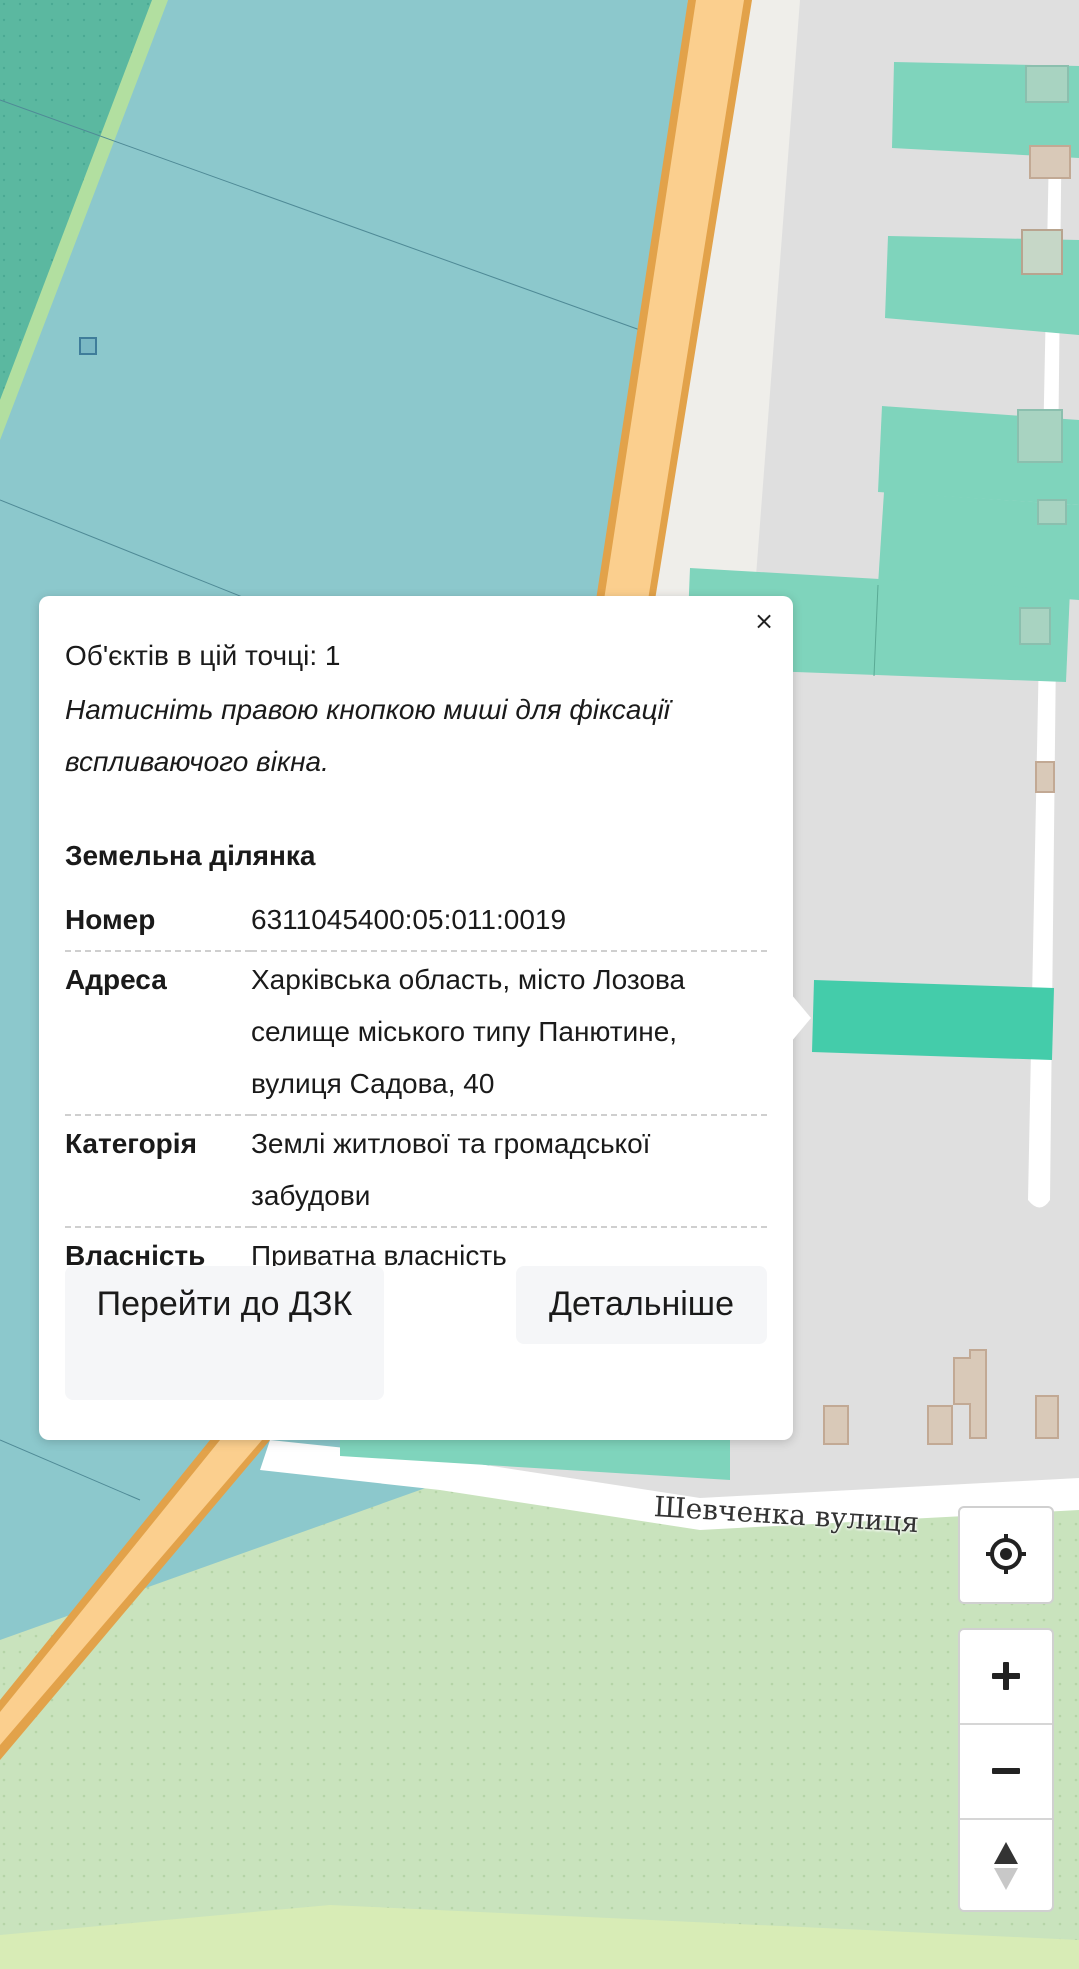 The image size is (1079, 1969). What do you see at coordinates (190, 855) in the screenshot?
I see `section-title: Земельна ділянка` at bounding box center [190, 855].